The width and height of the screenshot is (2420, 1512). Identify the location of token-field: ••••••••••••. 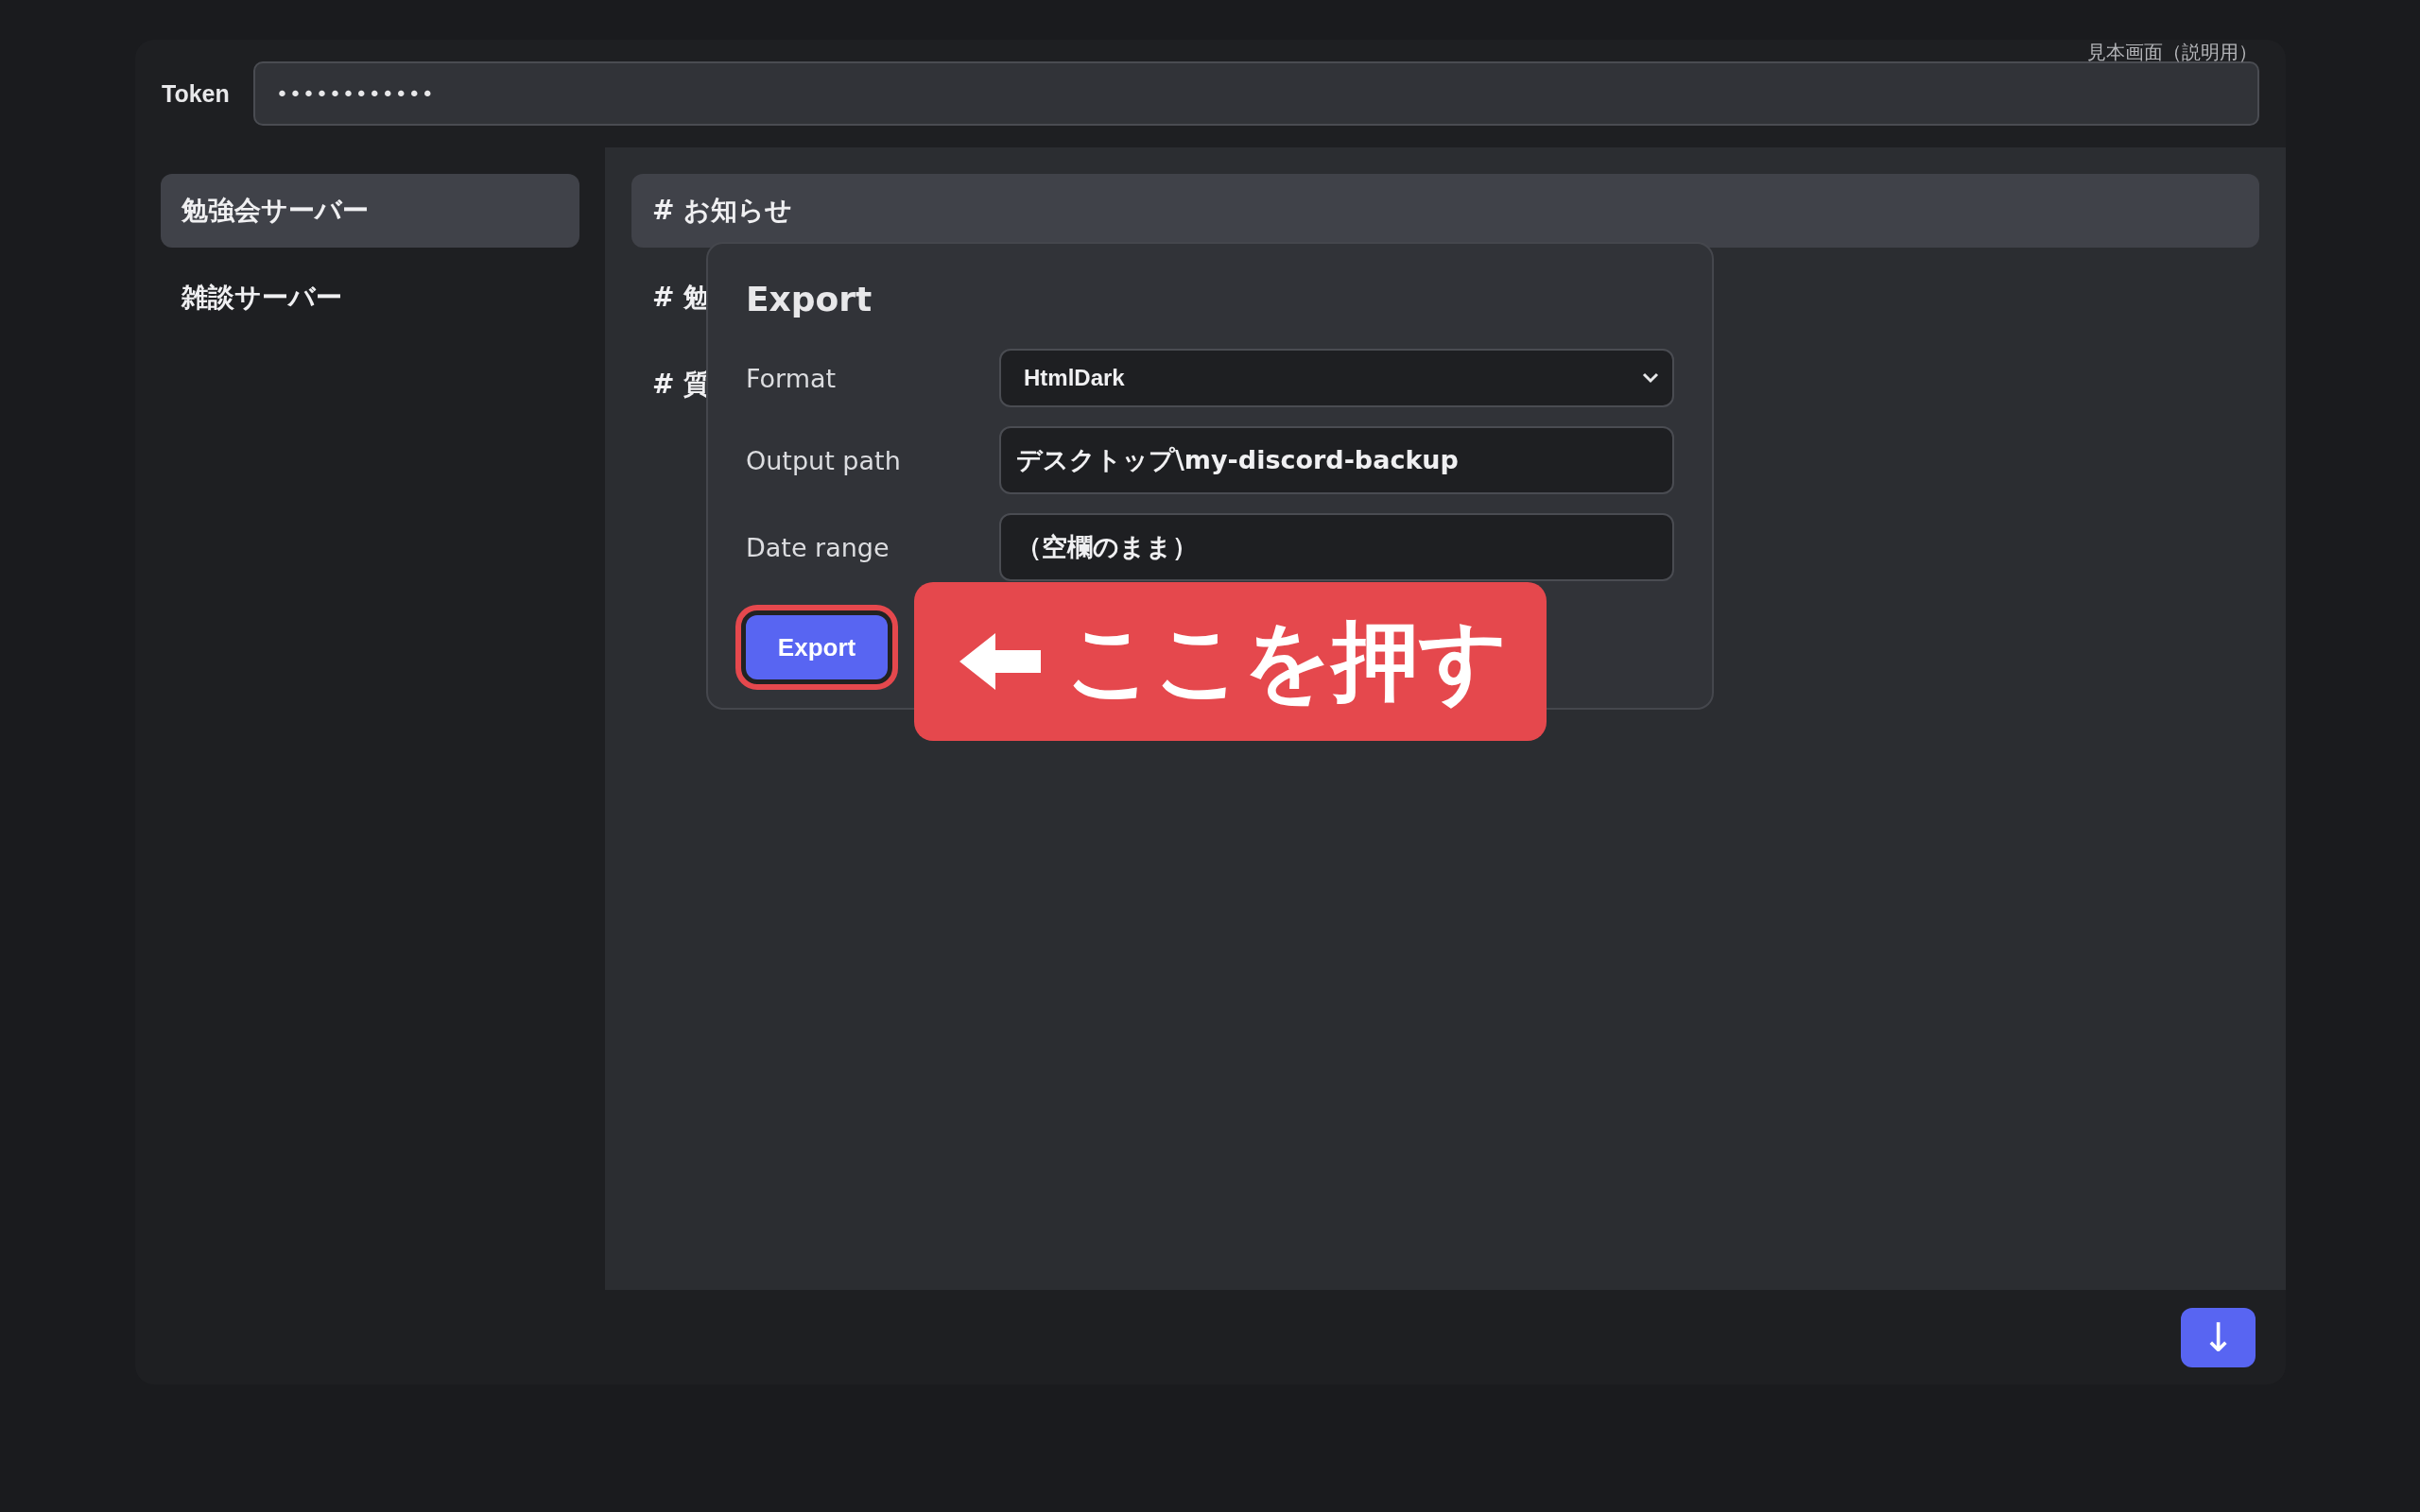
(1256, 93).